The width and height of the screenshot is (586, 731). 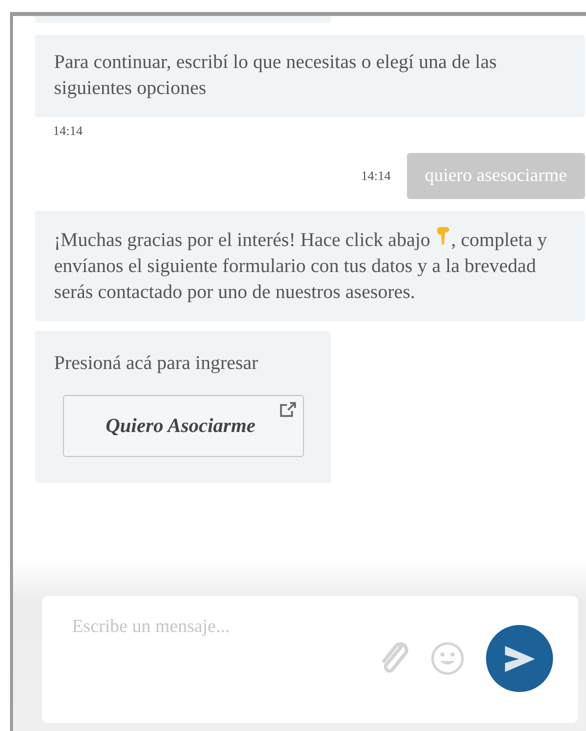 What do you see at coordinates (157, 364) in the screenshot?
I see `message-text: Presioná acá para ingresar` at bounding box center [157, 364].